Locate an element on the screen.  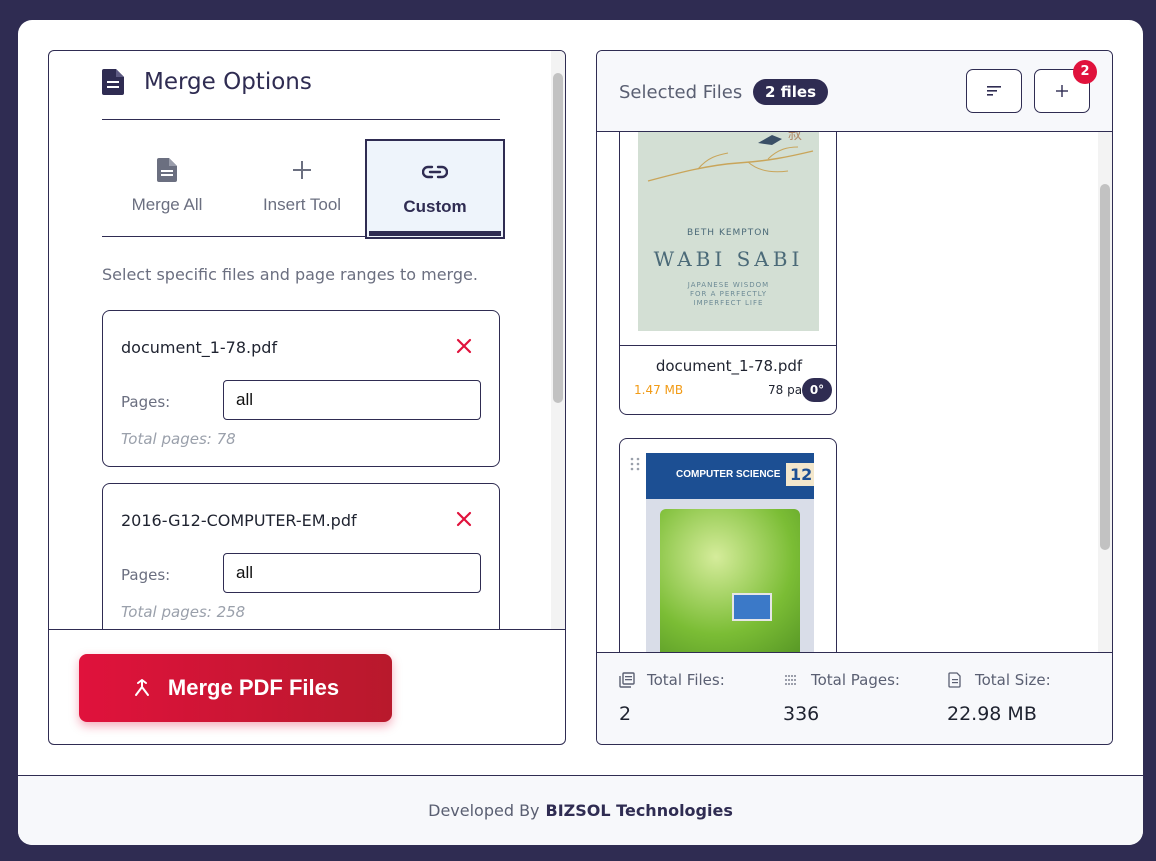
merge-icon is located at coordinates (141, 687).